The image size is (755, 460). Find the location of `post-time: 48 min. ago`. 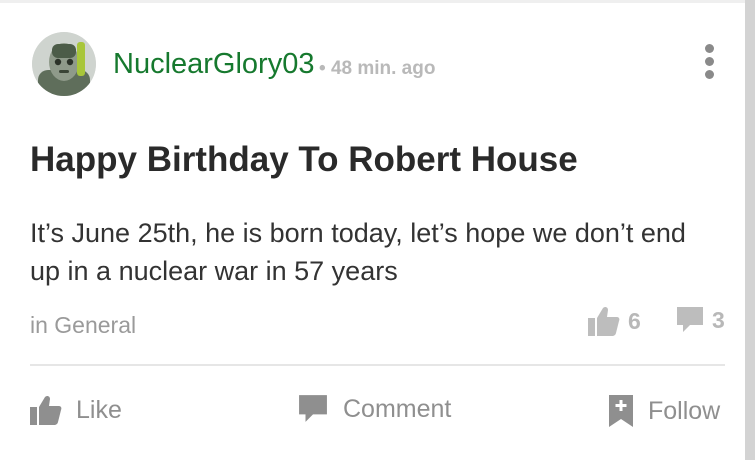

post-time: 48 min. ago is located at coordinates (383, 68).